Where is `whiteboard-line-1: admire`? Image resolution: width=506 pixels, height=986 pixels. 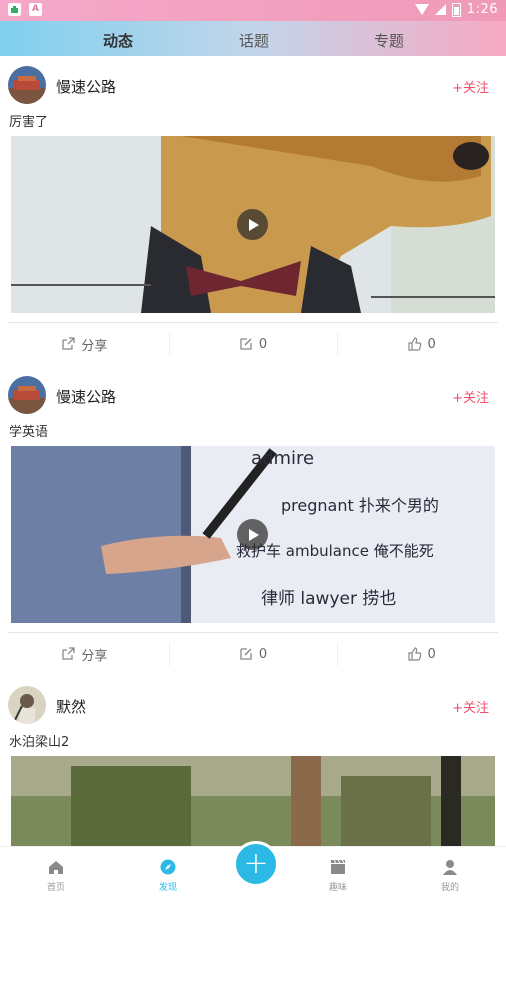
whiteboard-line-1: admire is located at coordinates (282, 458).